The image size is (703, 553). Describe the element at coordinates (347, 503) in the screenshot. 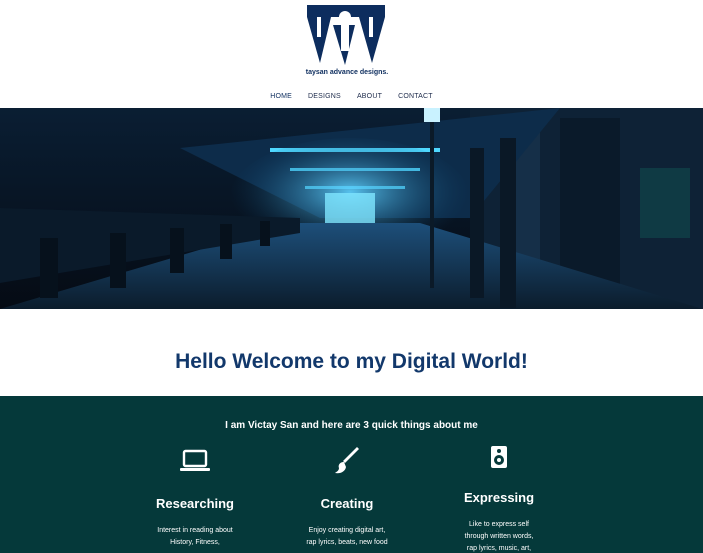

I see `feature-title: Creating` at that location.